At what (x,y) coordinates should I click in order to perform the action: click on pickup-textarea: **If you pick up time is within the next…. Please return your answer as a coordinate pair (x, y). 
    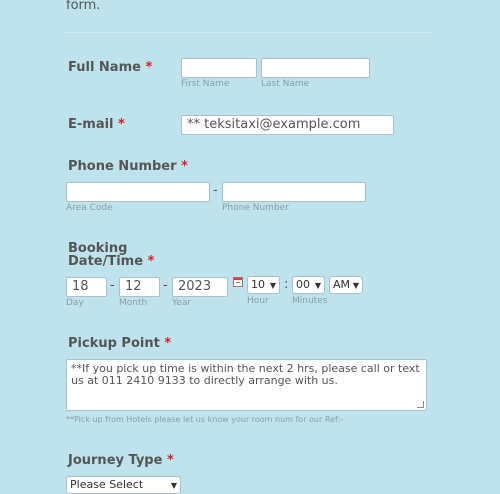
    Looking at the image, I should click on (246, 385).